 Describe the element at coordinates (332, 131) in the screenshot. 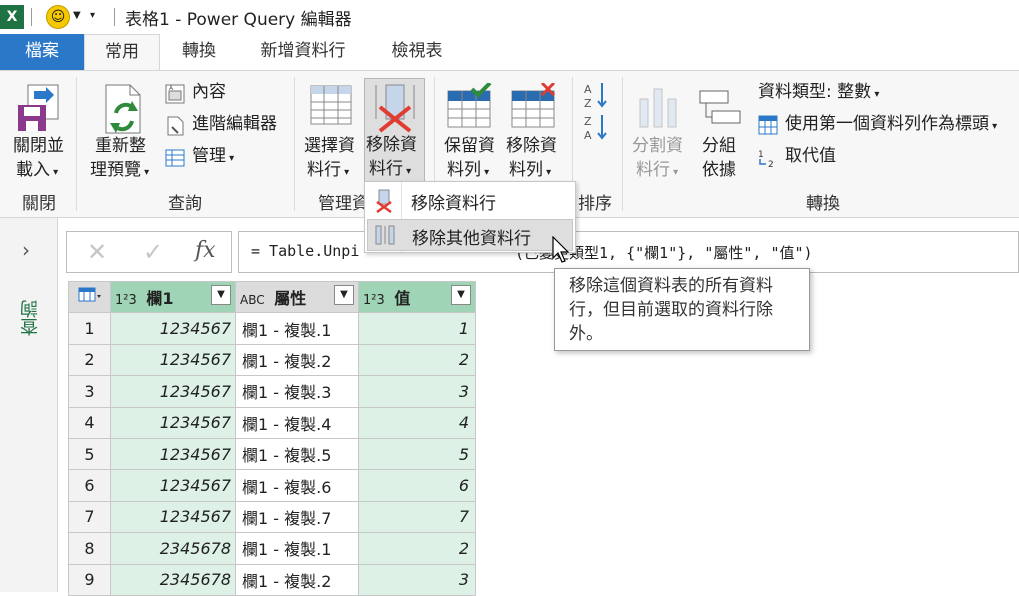

I see `choose-columns-button: 選擇資 料行 ▾` at that location.